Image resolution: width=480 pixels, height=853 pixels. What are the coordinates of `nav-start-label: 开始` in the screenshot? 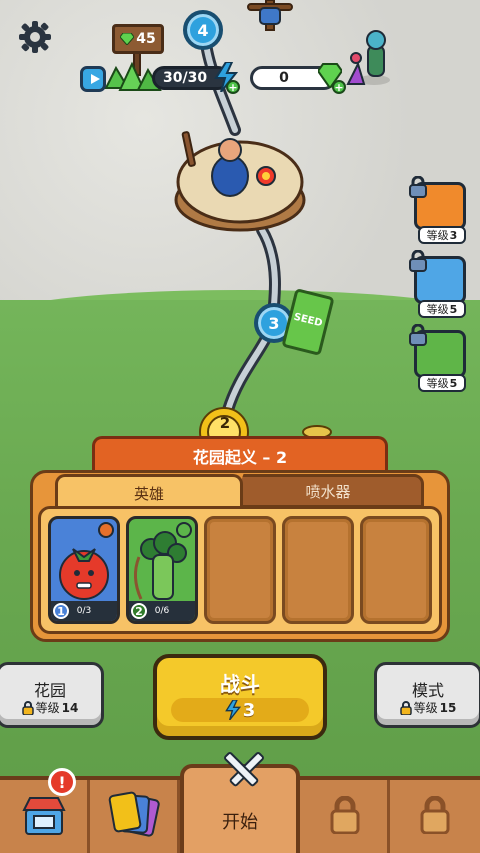 It's located at (240, 822).